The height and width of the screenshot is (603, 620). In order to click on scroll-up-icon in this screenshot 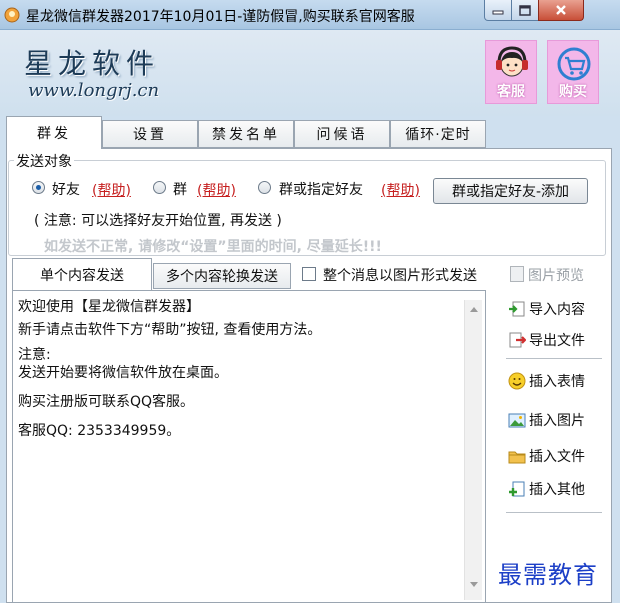, I will do `click(474, 309)`.